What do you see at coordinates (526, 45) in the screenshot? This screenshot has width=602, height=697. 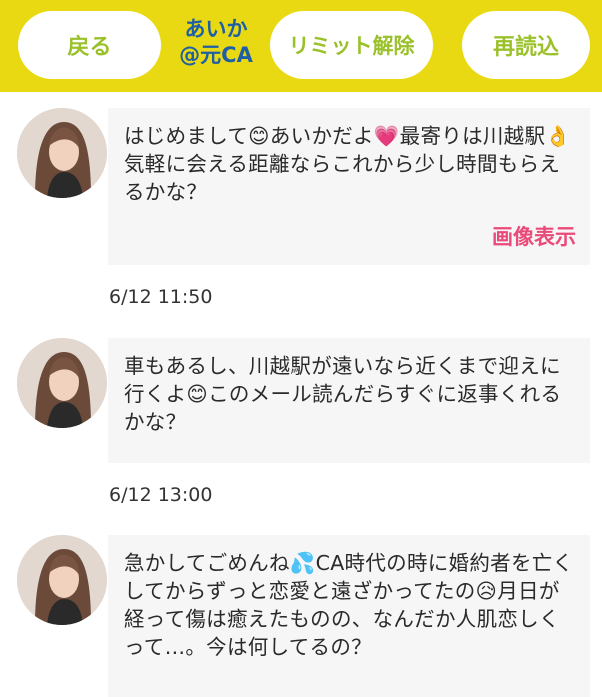 I see `reload-button: 再読込` at bounding box center [526, 45].